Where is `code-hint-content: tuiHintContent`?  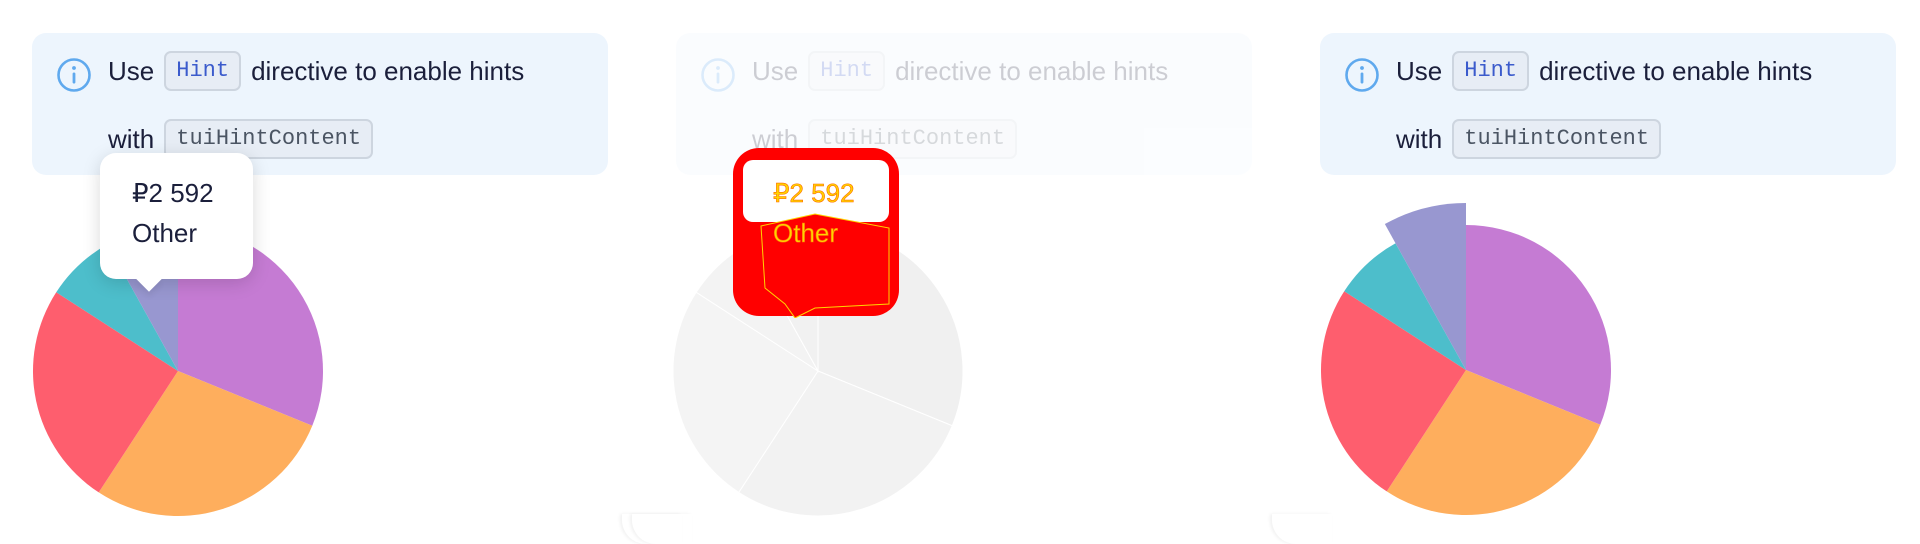 code-hint-content: tuiHintContent is located at coordinates (1557, 139).